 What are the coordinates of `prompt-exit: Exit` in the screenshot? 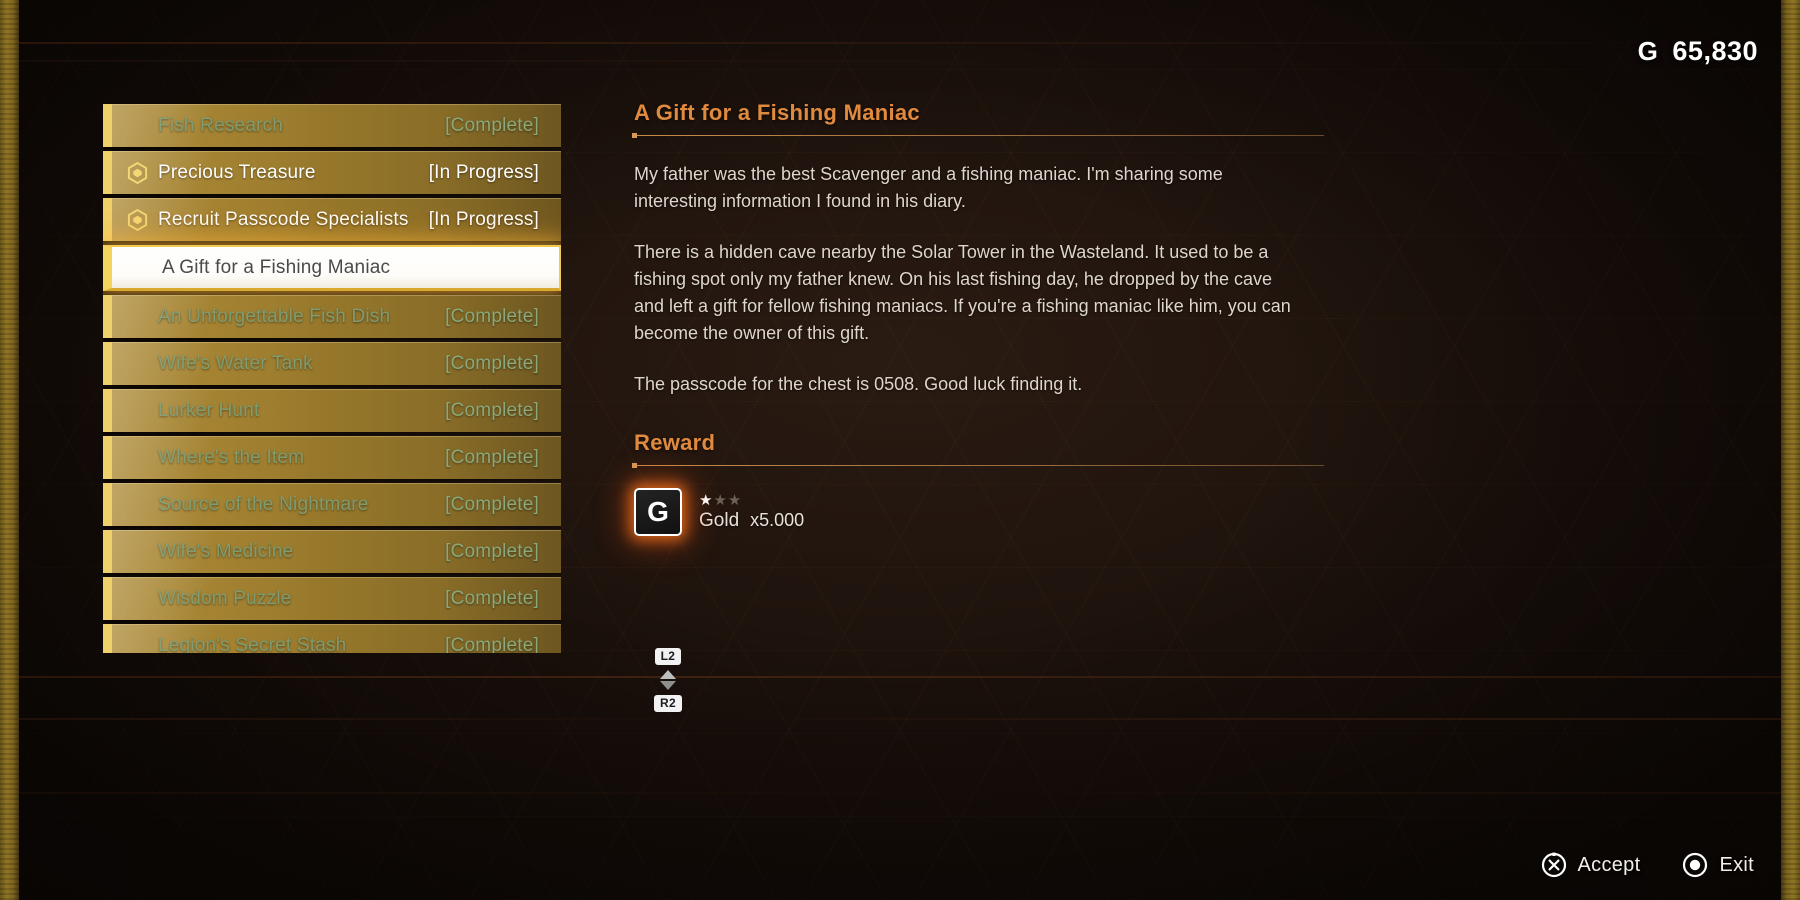 It's located at (1718, 865).